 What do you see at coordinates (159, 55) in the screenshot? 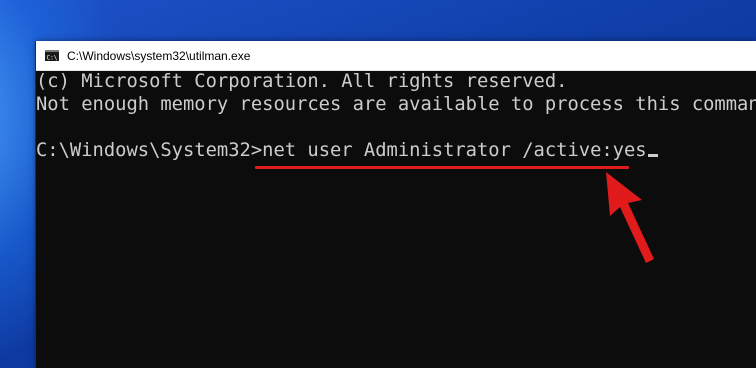
I see `window-title: C:\Windows\system32\utilman.exe` at bounding box center [159, 55].